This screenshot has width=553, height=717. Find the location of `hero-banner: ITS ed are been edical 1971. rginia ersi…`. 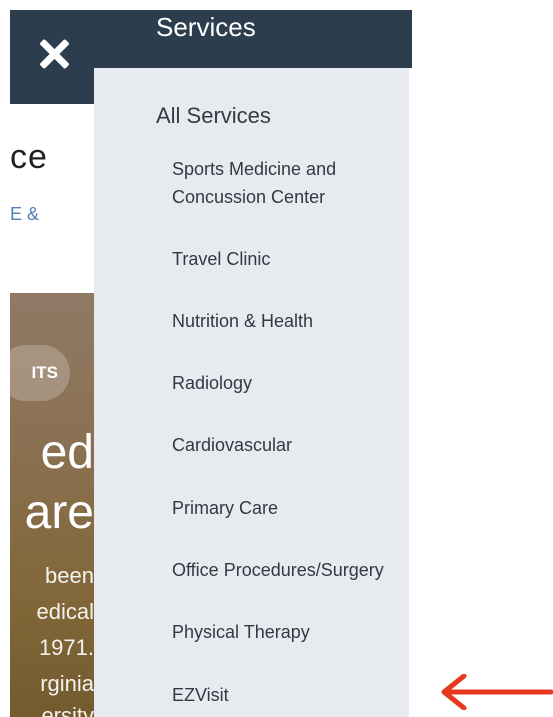

hero-banner: ITS ed are been edical 1971. rginia ersi… is located at coordinates (52, 505).